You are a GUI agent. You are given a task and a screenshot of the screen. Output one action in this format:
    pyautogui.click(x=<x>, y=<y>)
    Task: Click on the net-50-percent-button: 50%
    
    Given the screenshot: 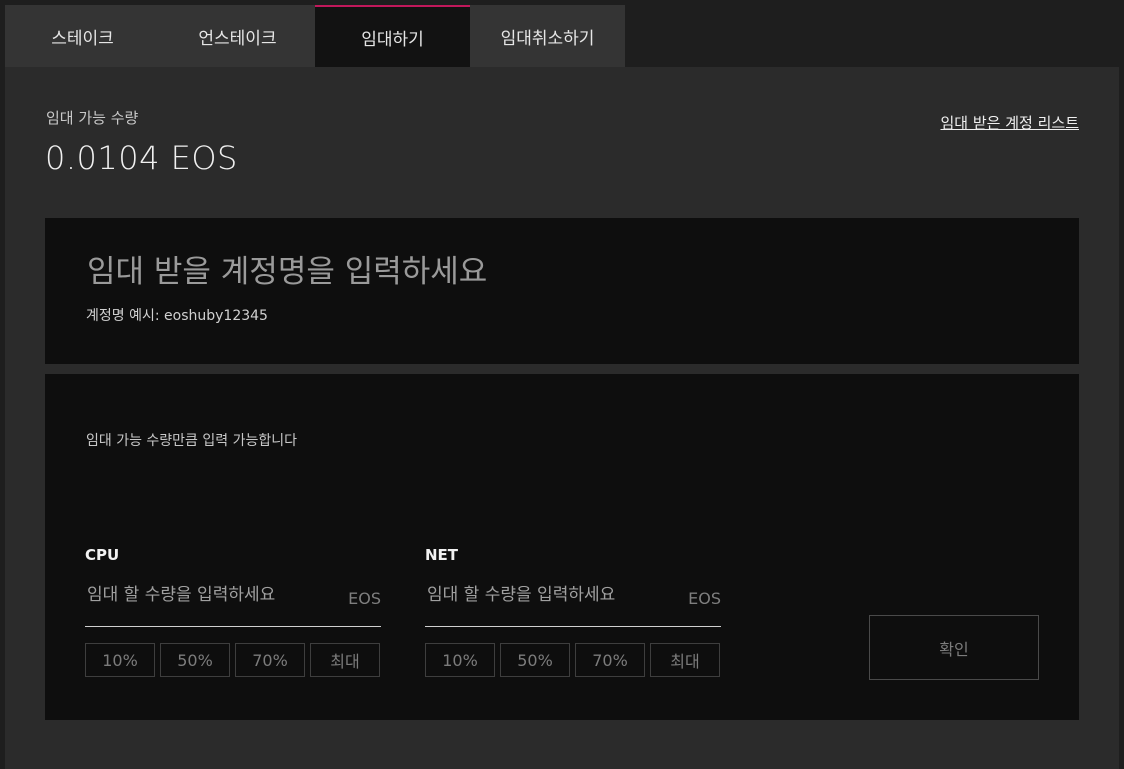 What is the action you would take?
    pyautogui.click(x=535, y=660)
    